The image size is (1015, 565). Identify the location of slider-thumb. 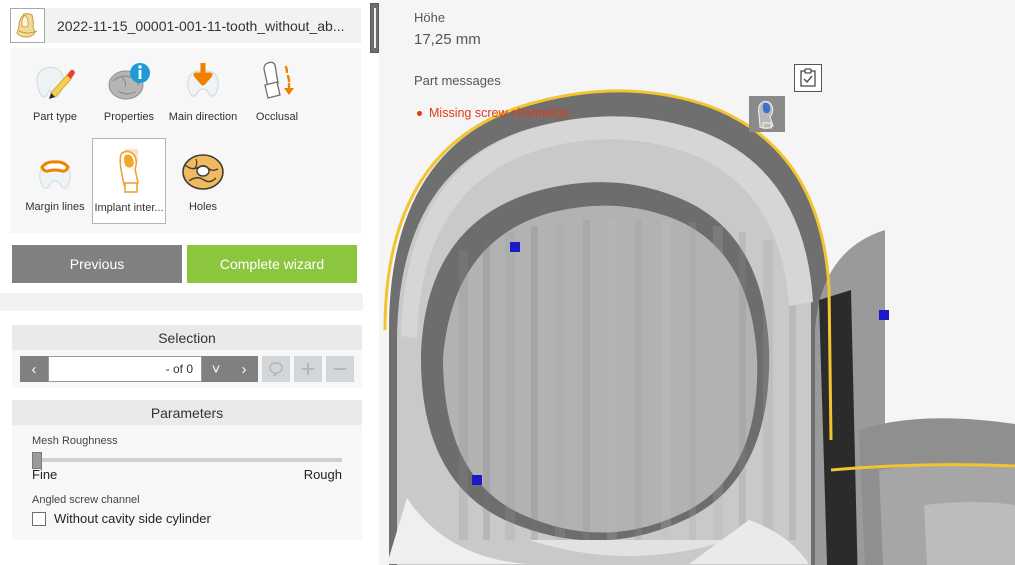
(37, 460).